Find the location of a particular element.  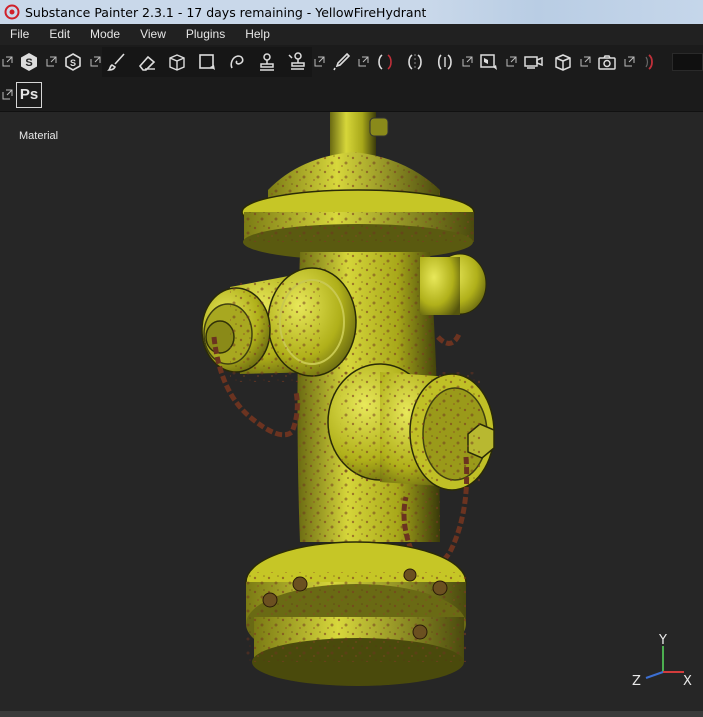

symmetry-icon is located at coordinates (385, 61).